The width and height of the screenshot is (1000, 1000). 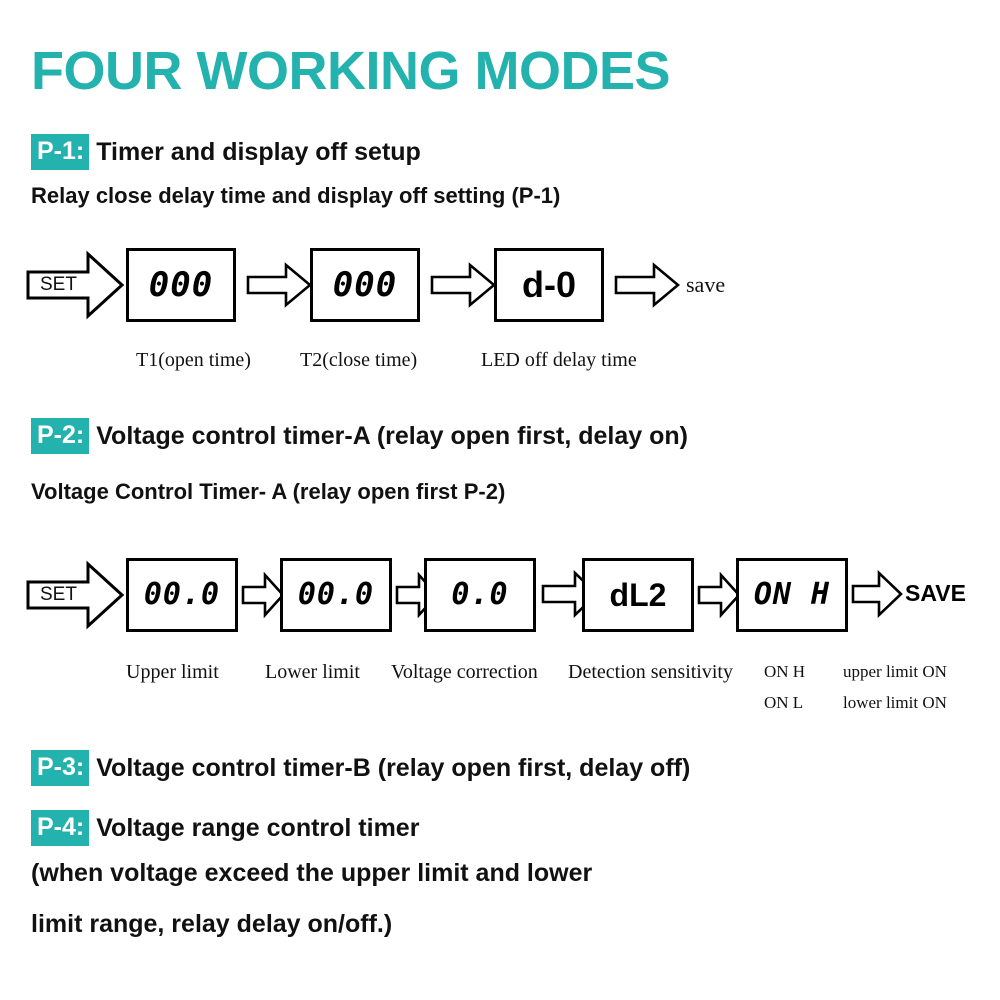 I want to click on display-box-led-off: d-0, so click(x=549, y=285).